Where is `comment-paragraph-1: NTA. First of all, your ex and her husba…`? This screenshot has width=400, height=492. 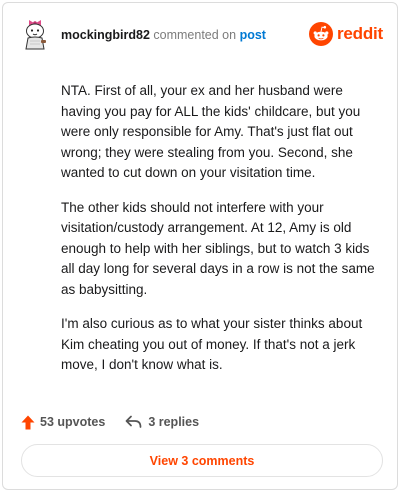 comment-paragraph-1: NTA. First of all, your ex and her husba… is located at coordinates (211, 131).